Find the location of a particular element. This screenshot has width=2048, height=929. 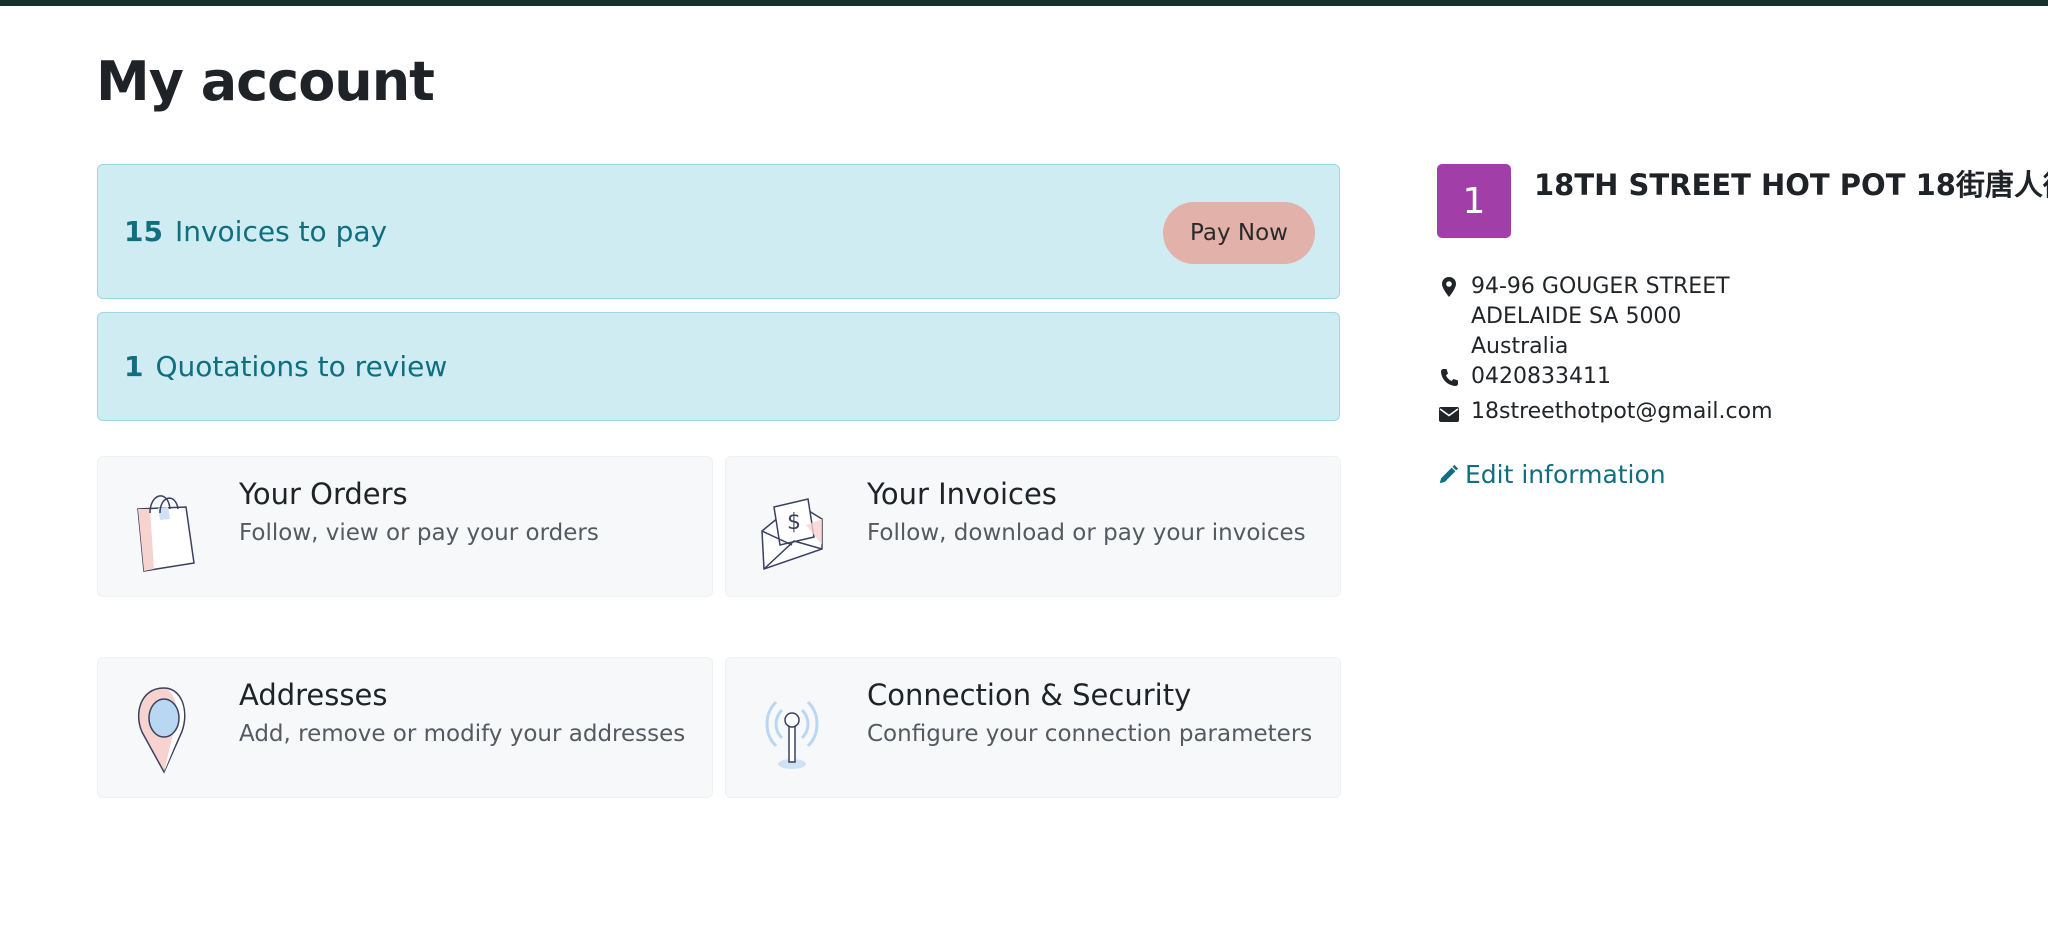

card-description: Follow, download or pay your invoices is located at coordinates (1086, 533).